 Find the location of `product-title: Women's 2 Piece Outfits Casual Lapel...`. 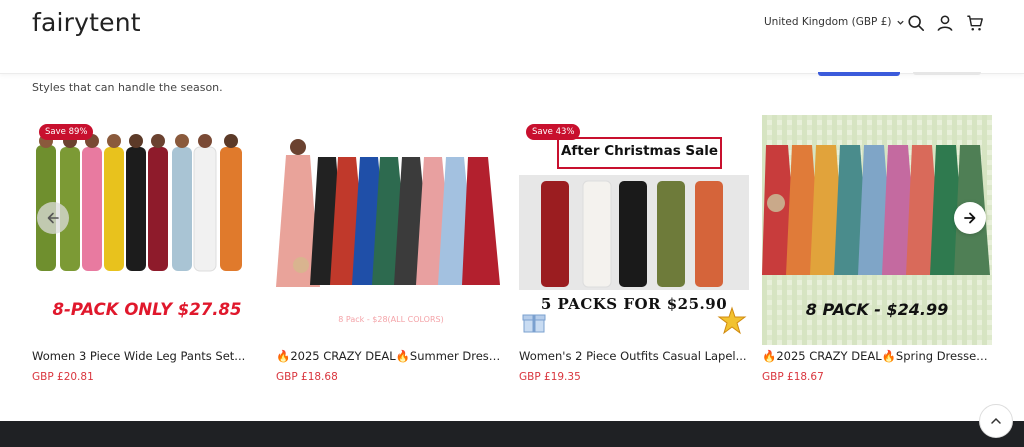

product-title: Women's 2 Piece Outfits Casual Lapel... is located at coordinates (634, 356).